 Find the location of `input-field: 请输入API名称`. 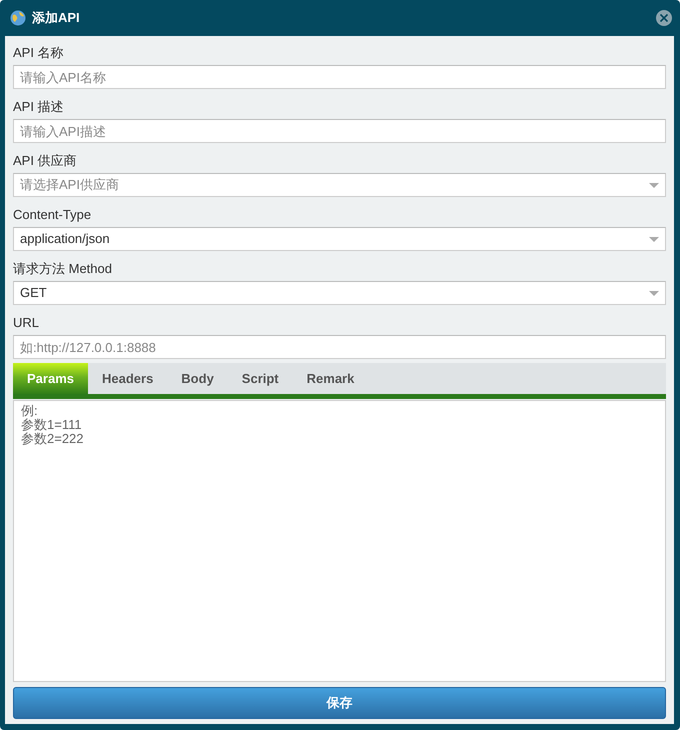

input-field: 请输入API名称 is located at coordinates (339, 77).